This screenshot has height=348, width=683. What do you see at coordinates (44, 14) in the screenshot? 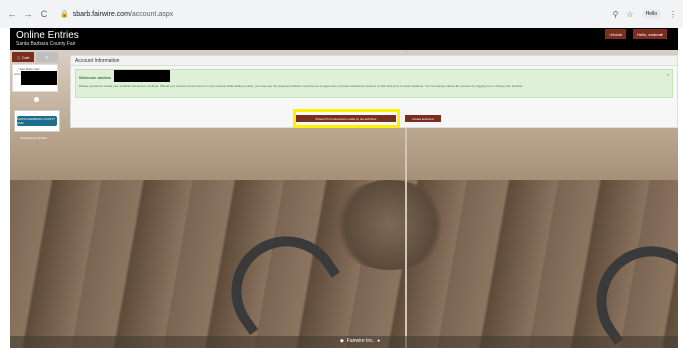
I see `reload-icon: C` at bounding box center [44, 14].